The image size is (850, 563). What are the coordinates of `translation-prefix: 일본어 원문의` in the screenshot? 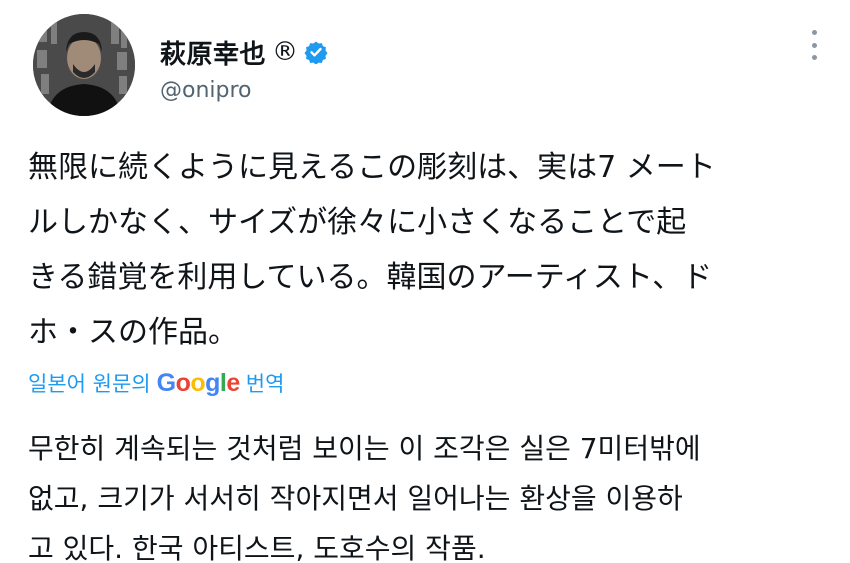 It's located at (89, 384).